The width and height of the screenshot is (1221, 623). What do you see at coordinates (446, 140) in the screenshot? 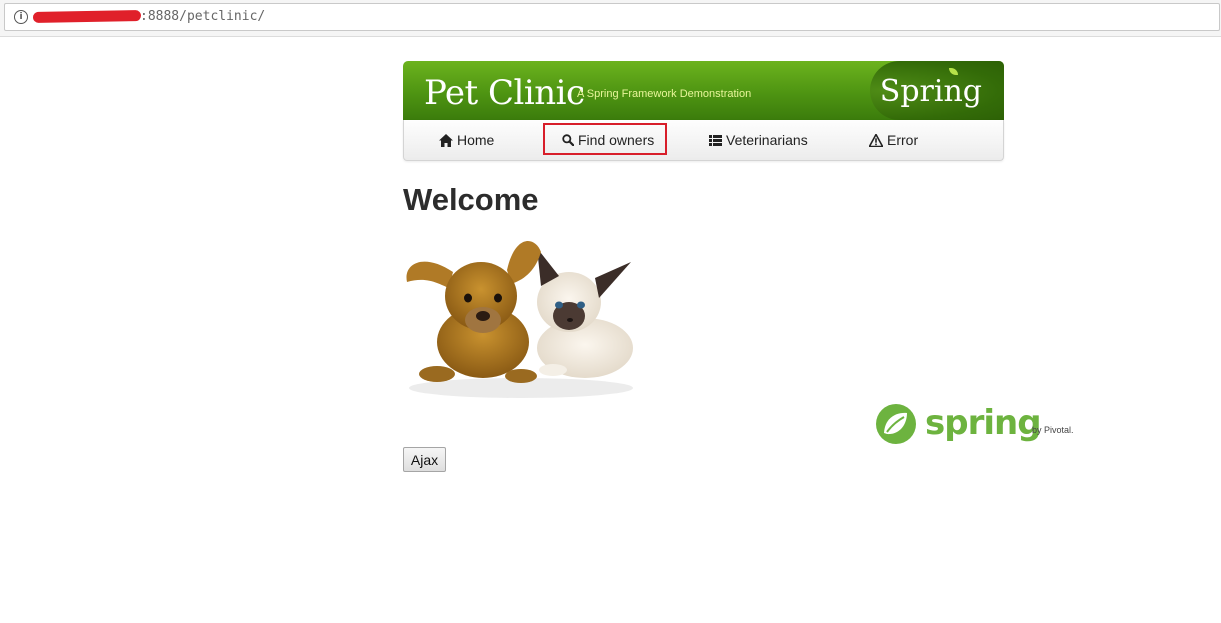
I see `home-icon` at bounding box center [446, 140].